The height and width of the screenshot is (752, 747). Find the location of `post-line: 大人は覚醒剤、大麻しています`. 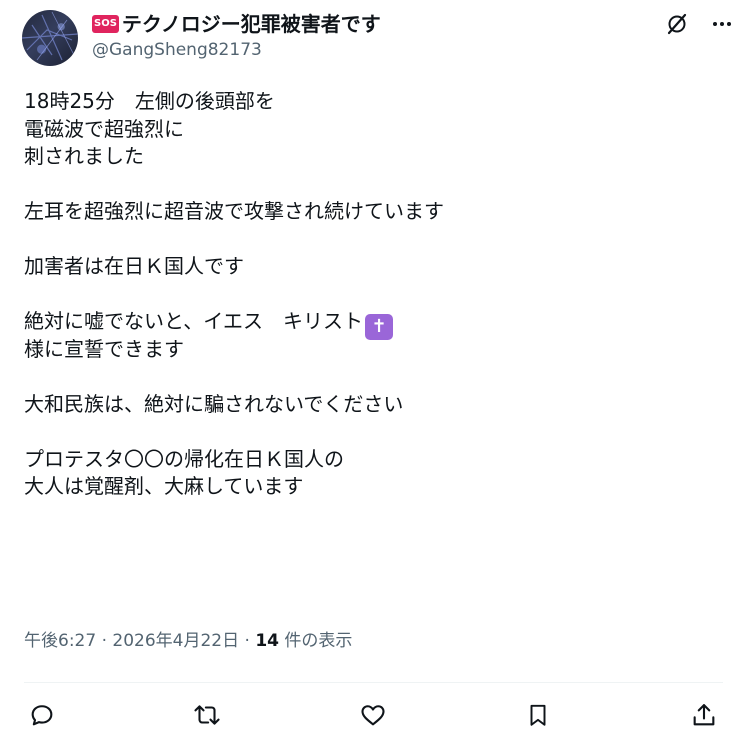

post-line: 大人は覚醒剤、大麻しています is located at coordinates (164, 486).